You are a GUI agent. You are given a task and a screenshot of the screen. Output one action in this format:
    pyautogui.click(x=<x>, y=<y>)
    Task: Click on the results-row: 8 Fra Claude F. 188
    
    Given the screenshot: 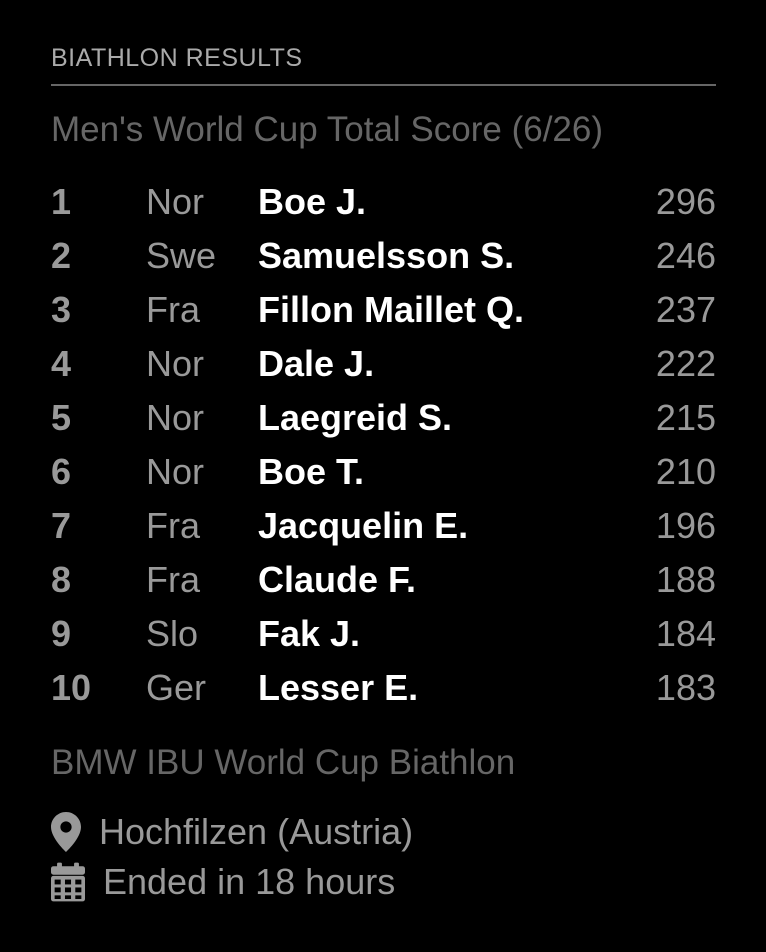 What is the action you would take?
    pyautogui.click(x=383, y=580)
    